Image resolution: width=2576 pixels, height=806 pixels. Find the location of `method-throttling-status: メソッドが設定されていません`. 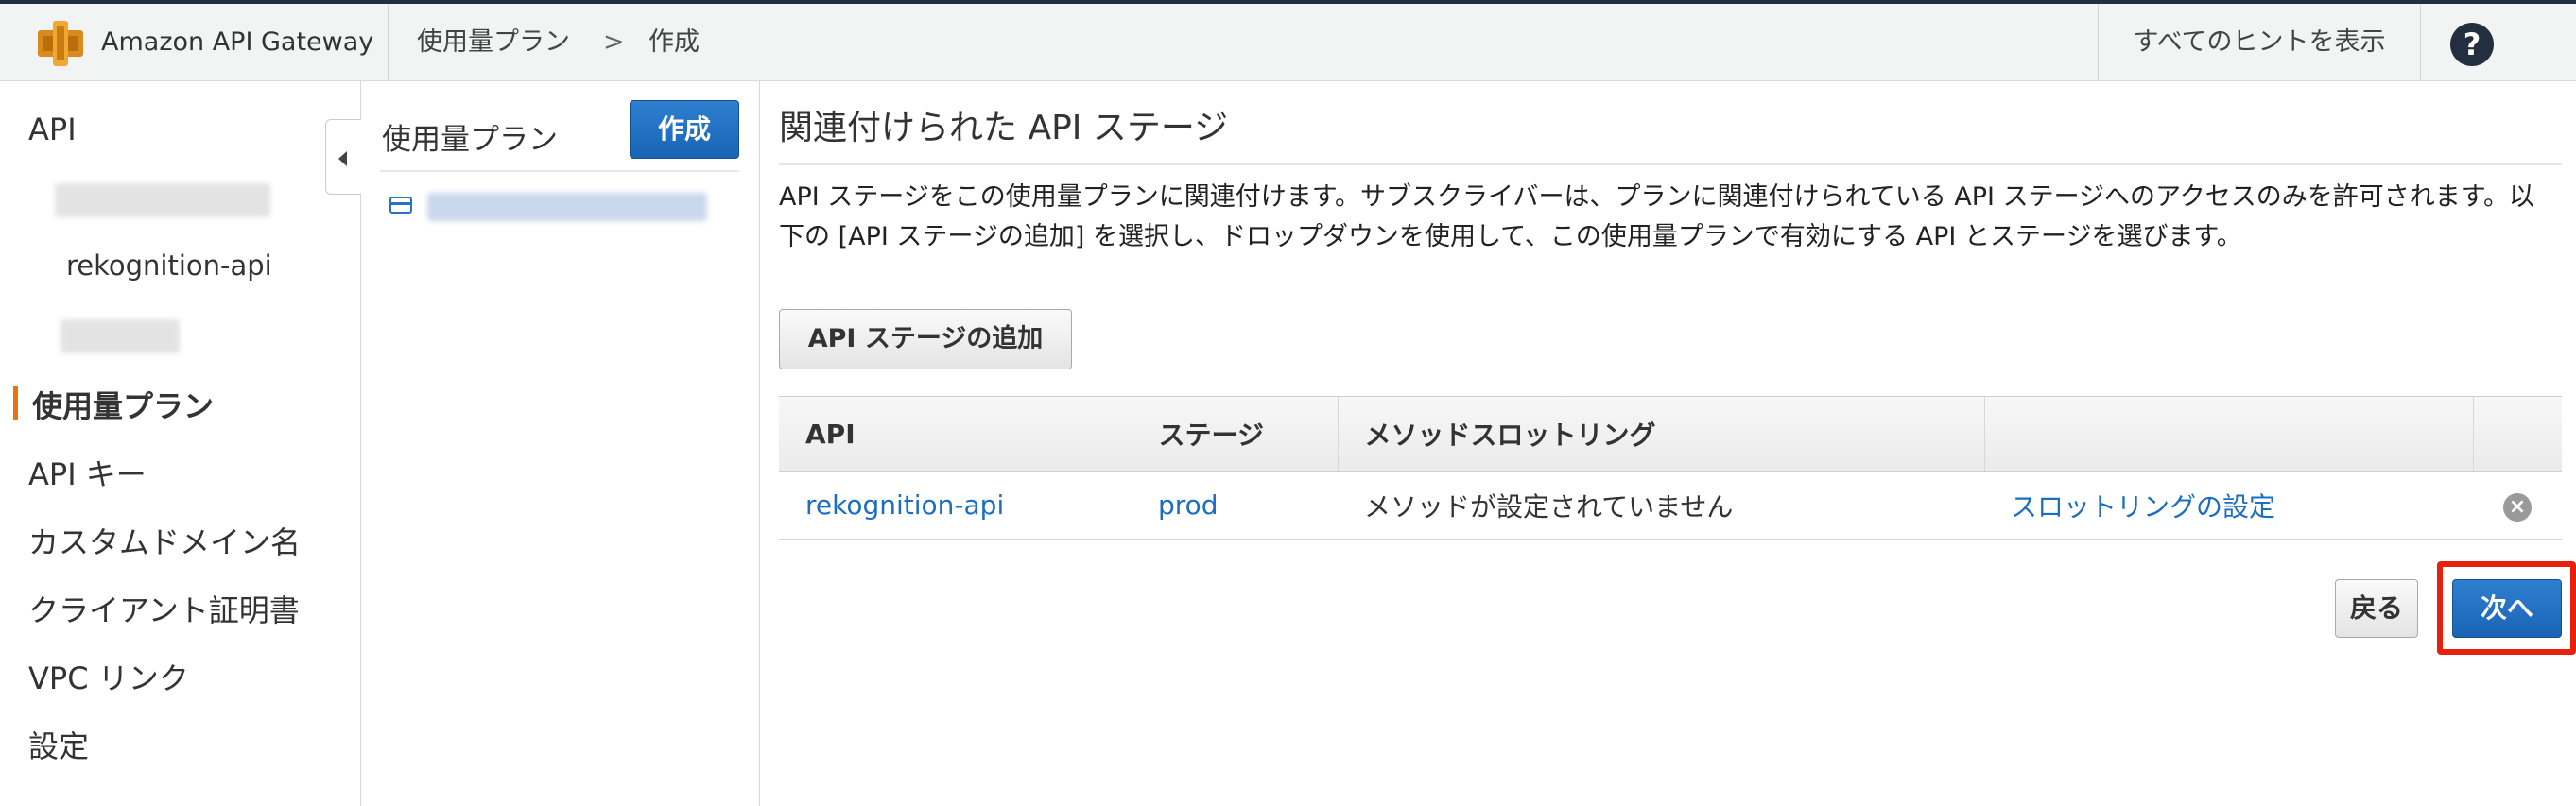

method-throttling-status: メソッドが設定されていません is located at coordinates (1549, 506).